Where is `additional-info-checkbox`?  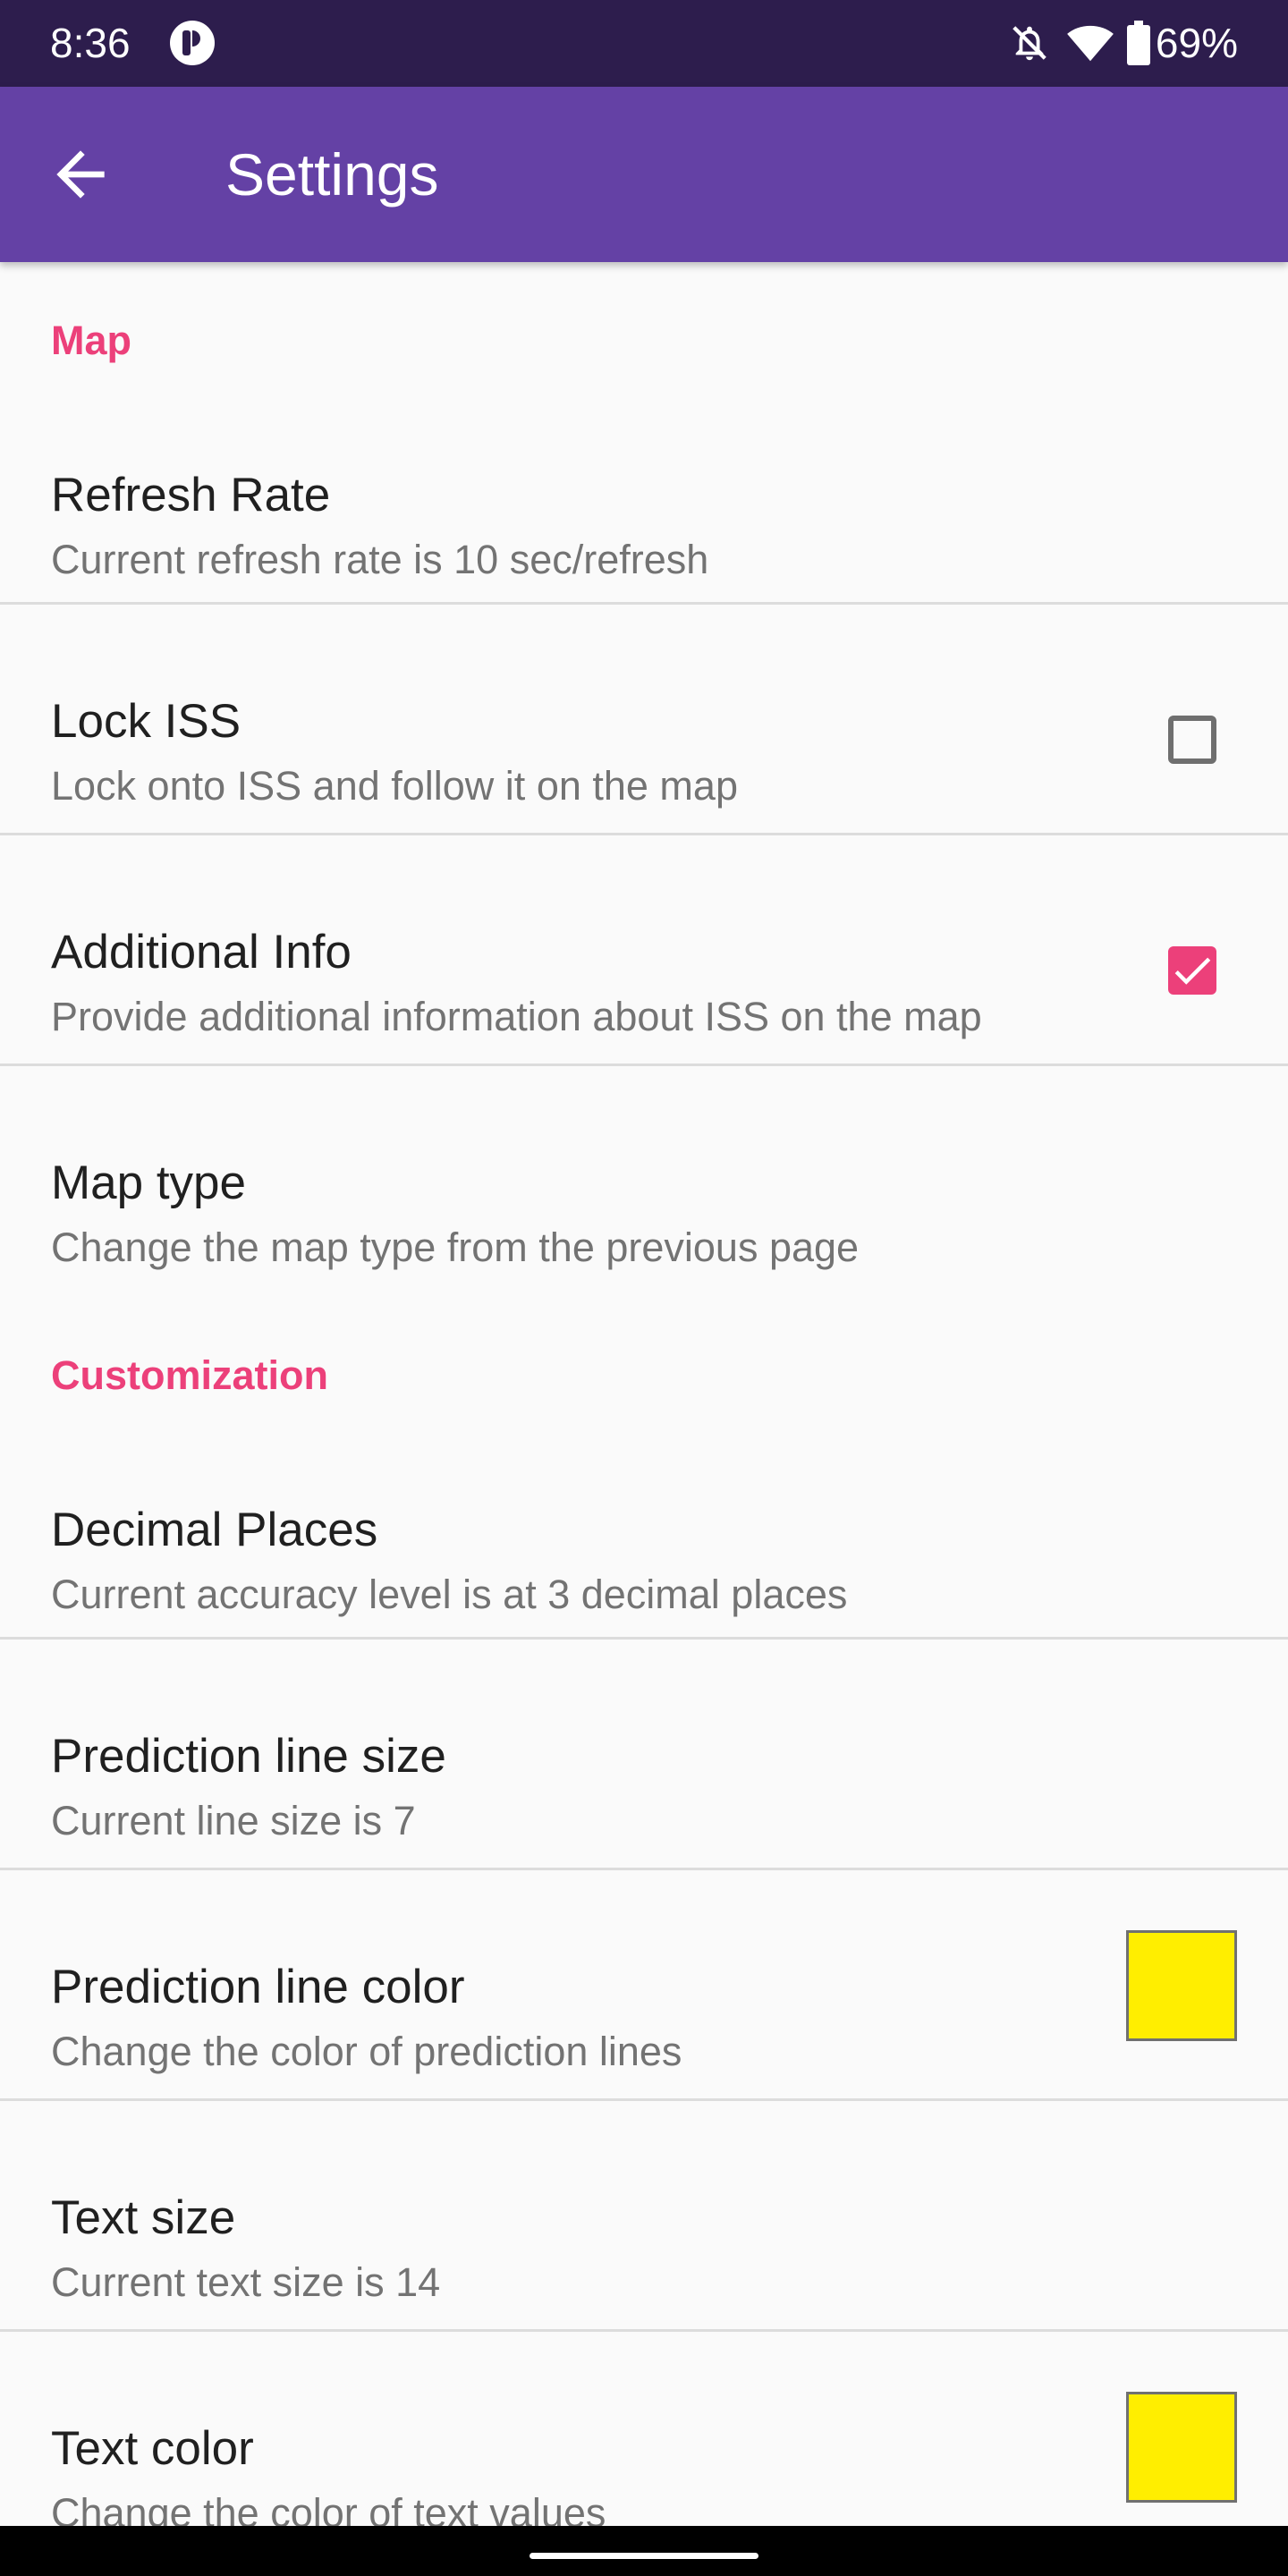 additional-info-checkbox is located at coordinates (1192, 970).